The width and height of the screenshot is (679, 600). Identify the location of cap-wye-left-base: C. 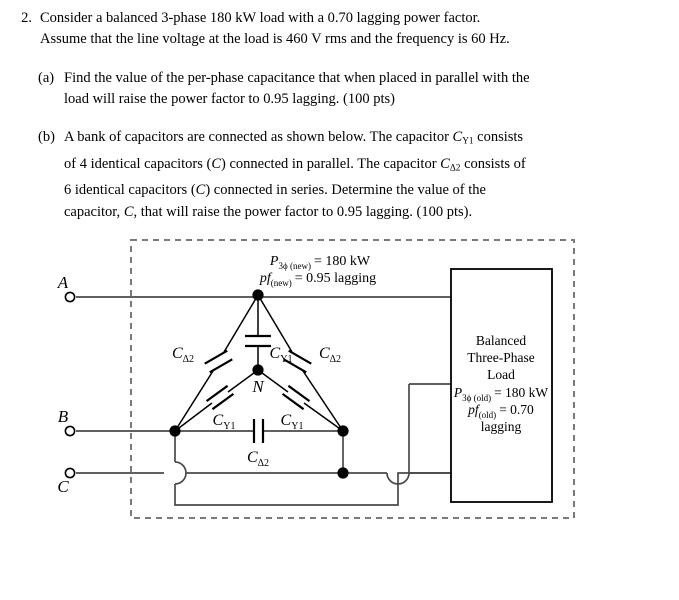
(218, 420).